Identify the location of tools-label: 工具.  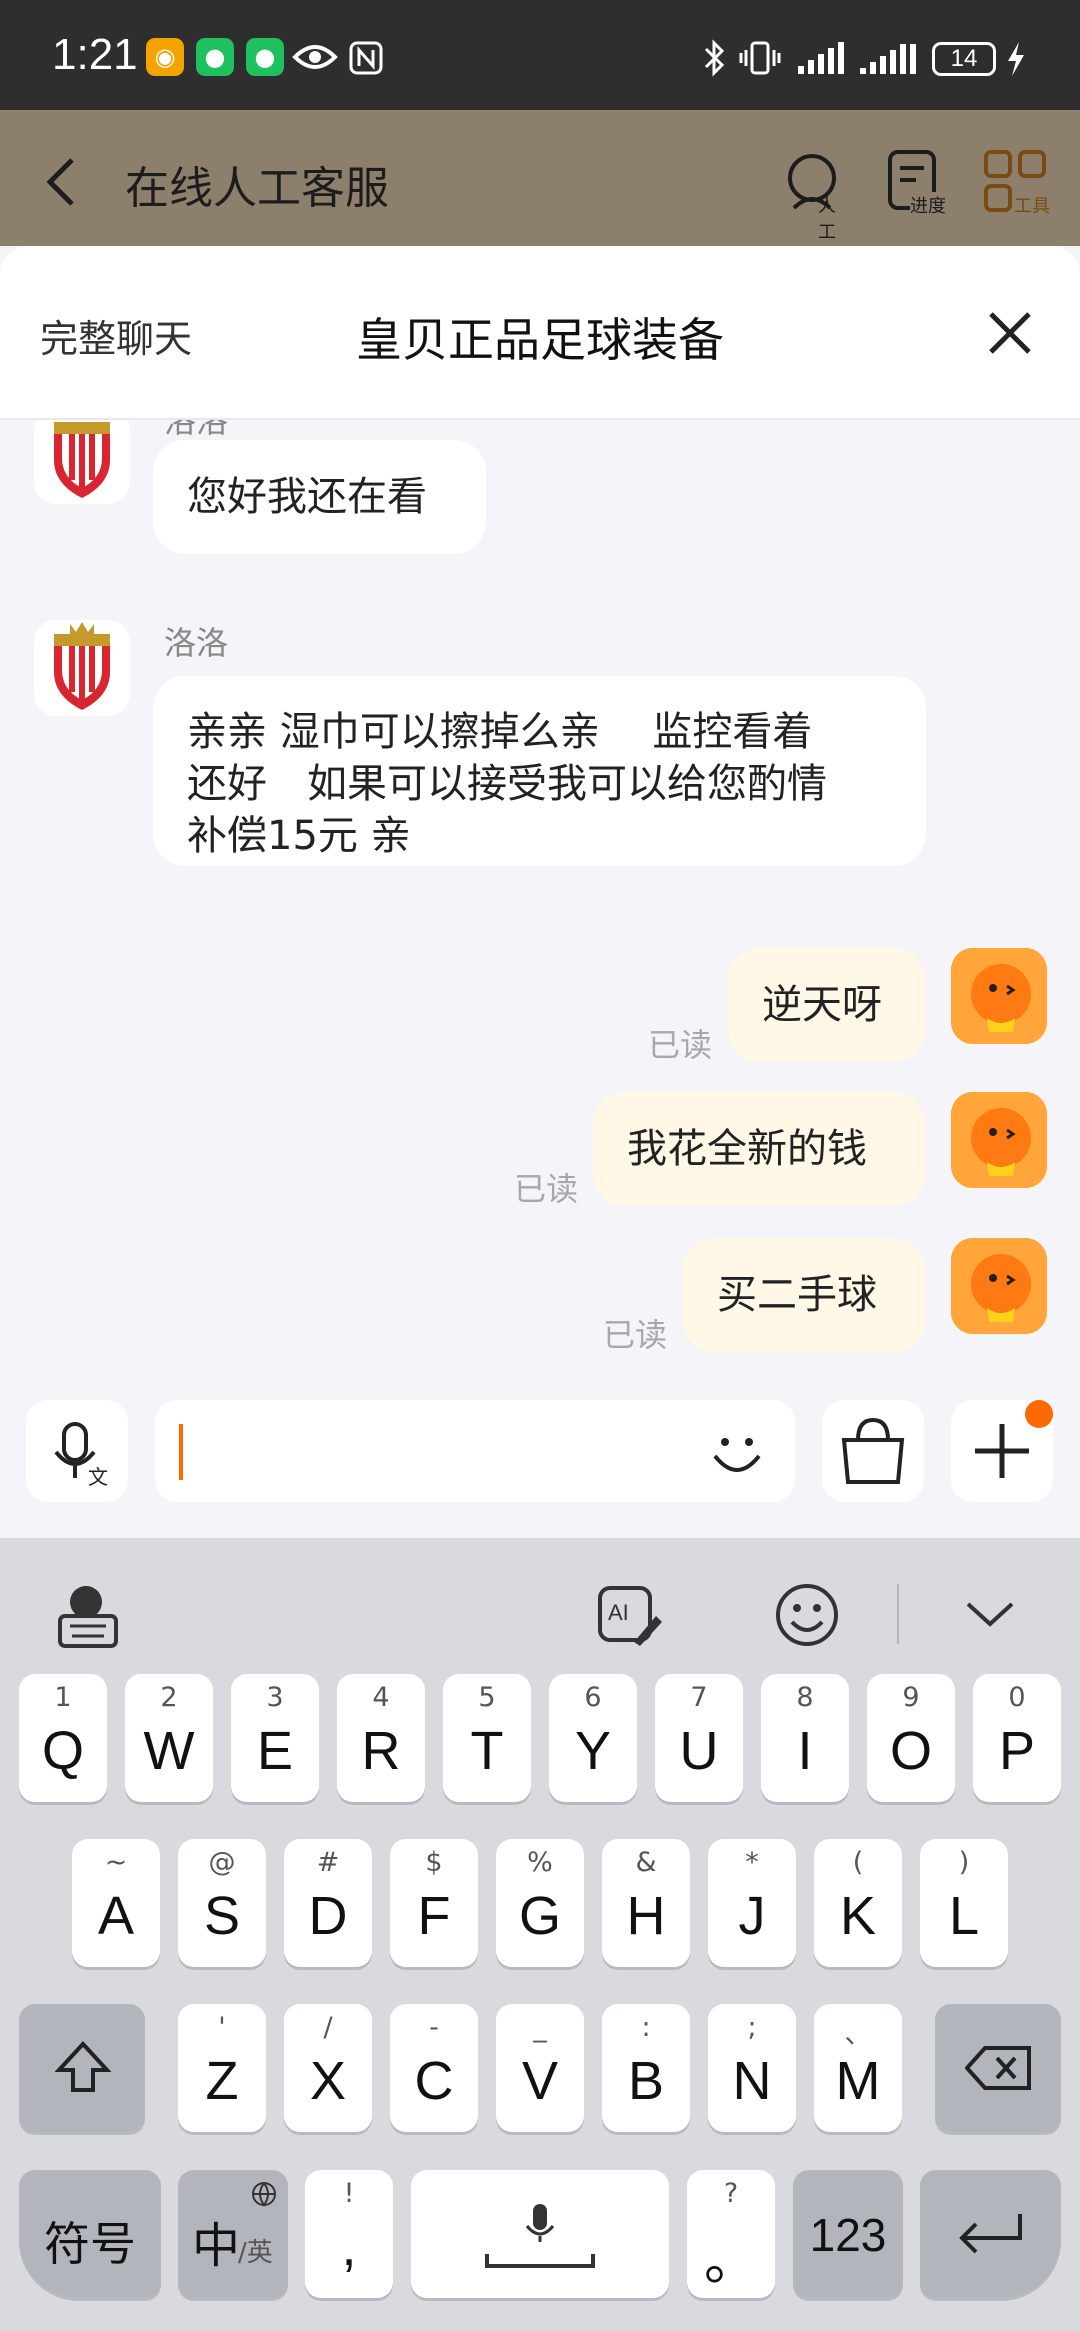
(1032, 206).